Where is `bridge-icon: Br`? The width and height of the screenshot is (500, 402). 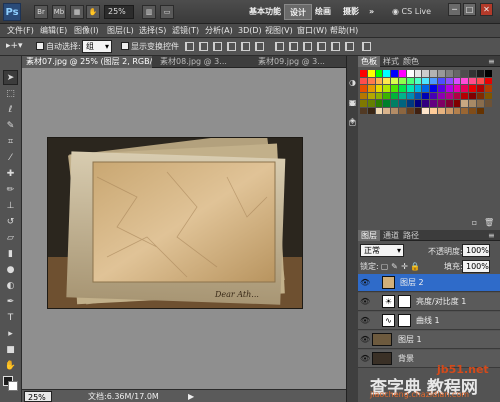 bridge-icon: Br is located at coordinates (41, 12).